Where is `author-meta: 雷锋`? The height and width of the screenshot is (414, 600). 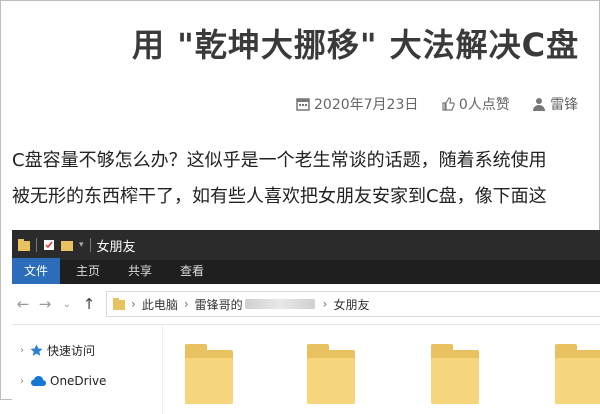 author-meta: 雷锋 is located at coordinates (555, 104).